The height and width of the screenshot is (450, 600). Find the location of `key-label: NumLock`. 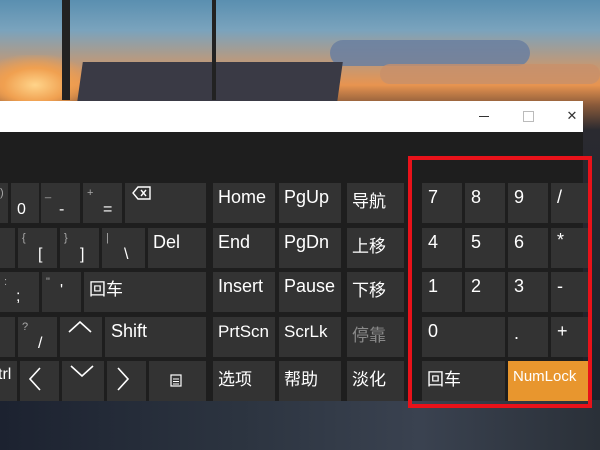

key-label: NumLock is located at coordinates (545, 376).